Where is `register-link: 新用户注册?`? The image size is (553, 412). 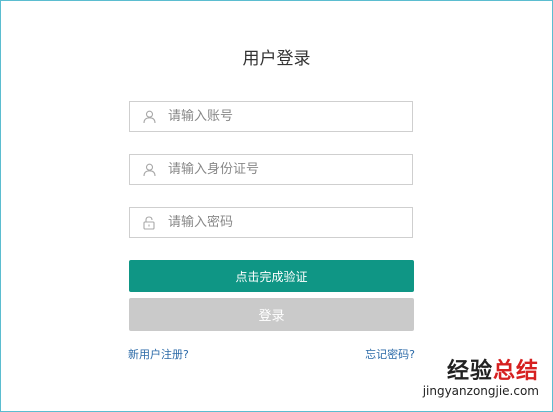 register-link: 新用户注册? is located at coordinates (158, 354).